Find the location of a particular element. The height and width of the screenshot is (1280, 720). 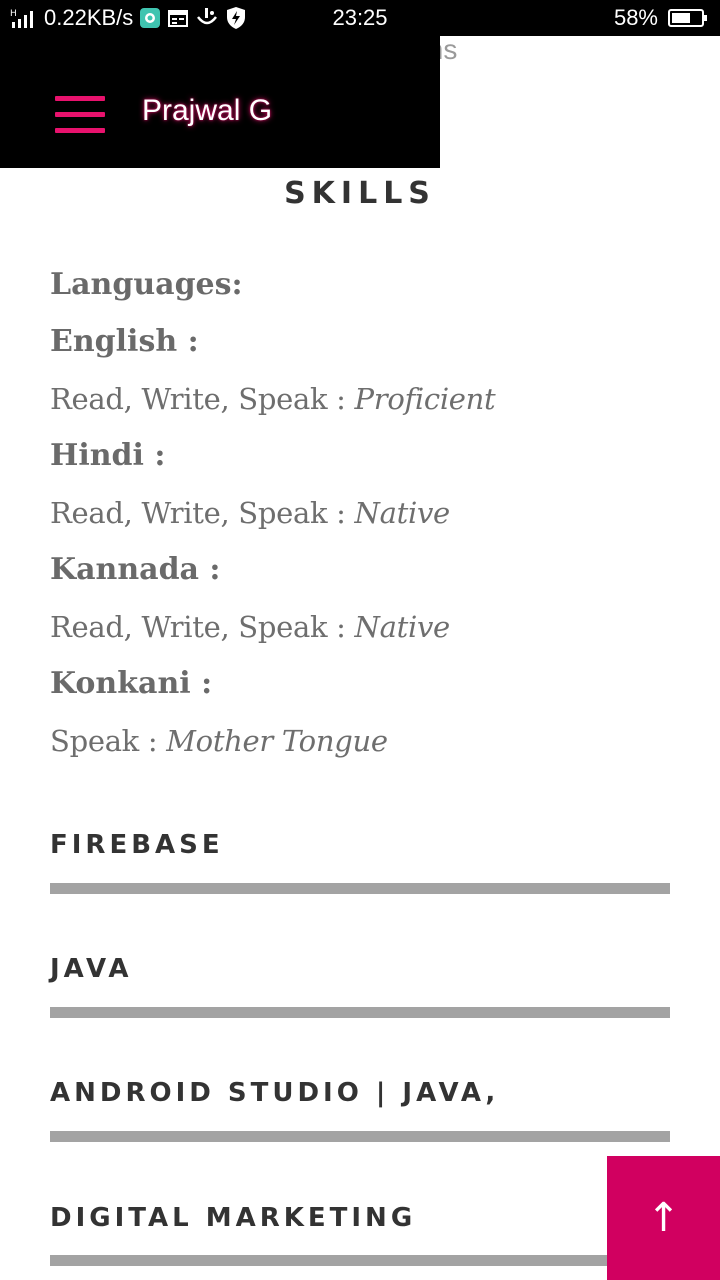

skill-item-android-studio: ANDROID STUDIO | JAVA, is located at coordinates (360, 1110).